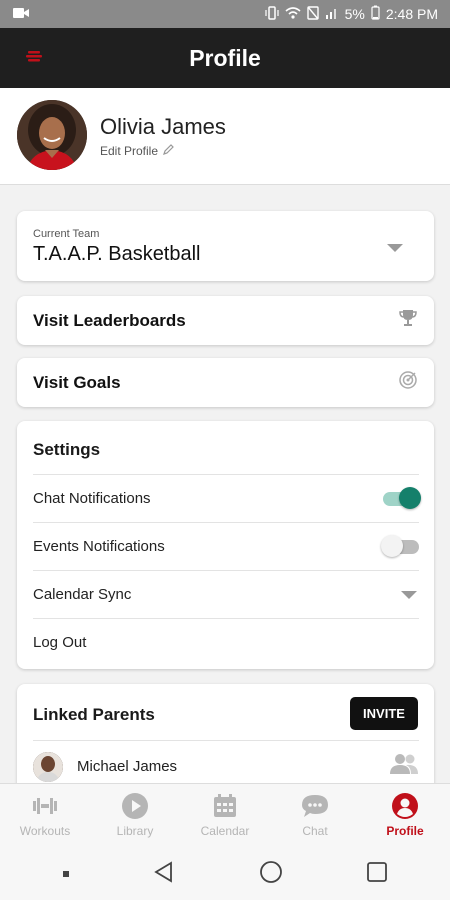  I want to click on events-notifications-toggle, so click(400, 545).